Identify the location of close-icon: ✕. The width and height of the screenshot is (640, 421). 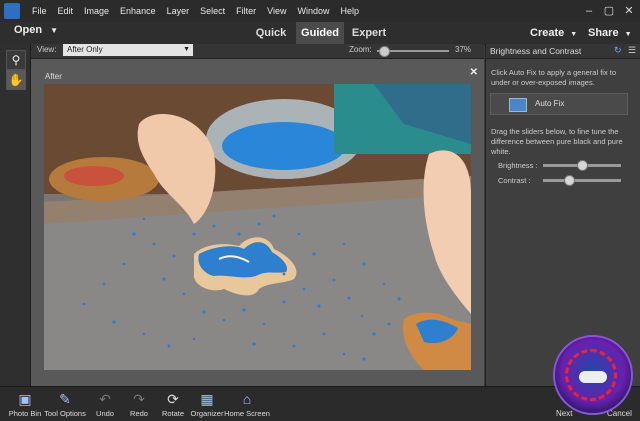
(474, 72).